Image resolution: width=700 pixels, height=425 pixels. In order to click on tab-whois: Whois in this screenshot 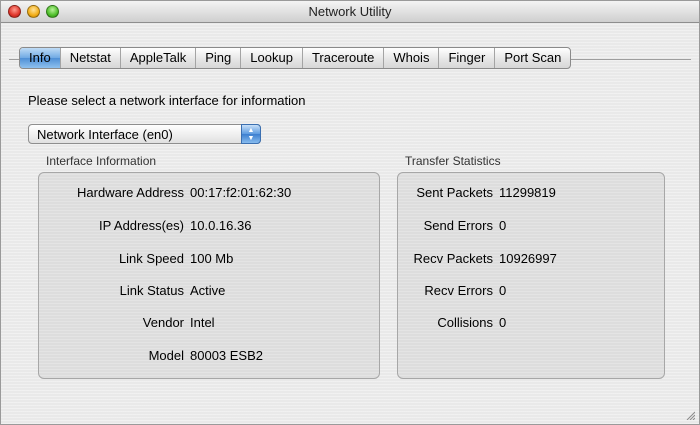, I will do `click(410, 58)`.